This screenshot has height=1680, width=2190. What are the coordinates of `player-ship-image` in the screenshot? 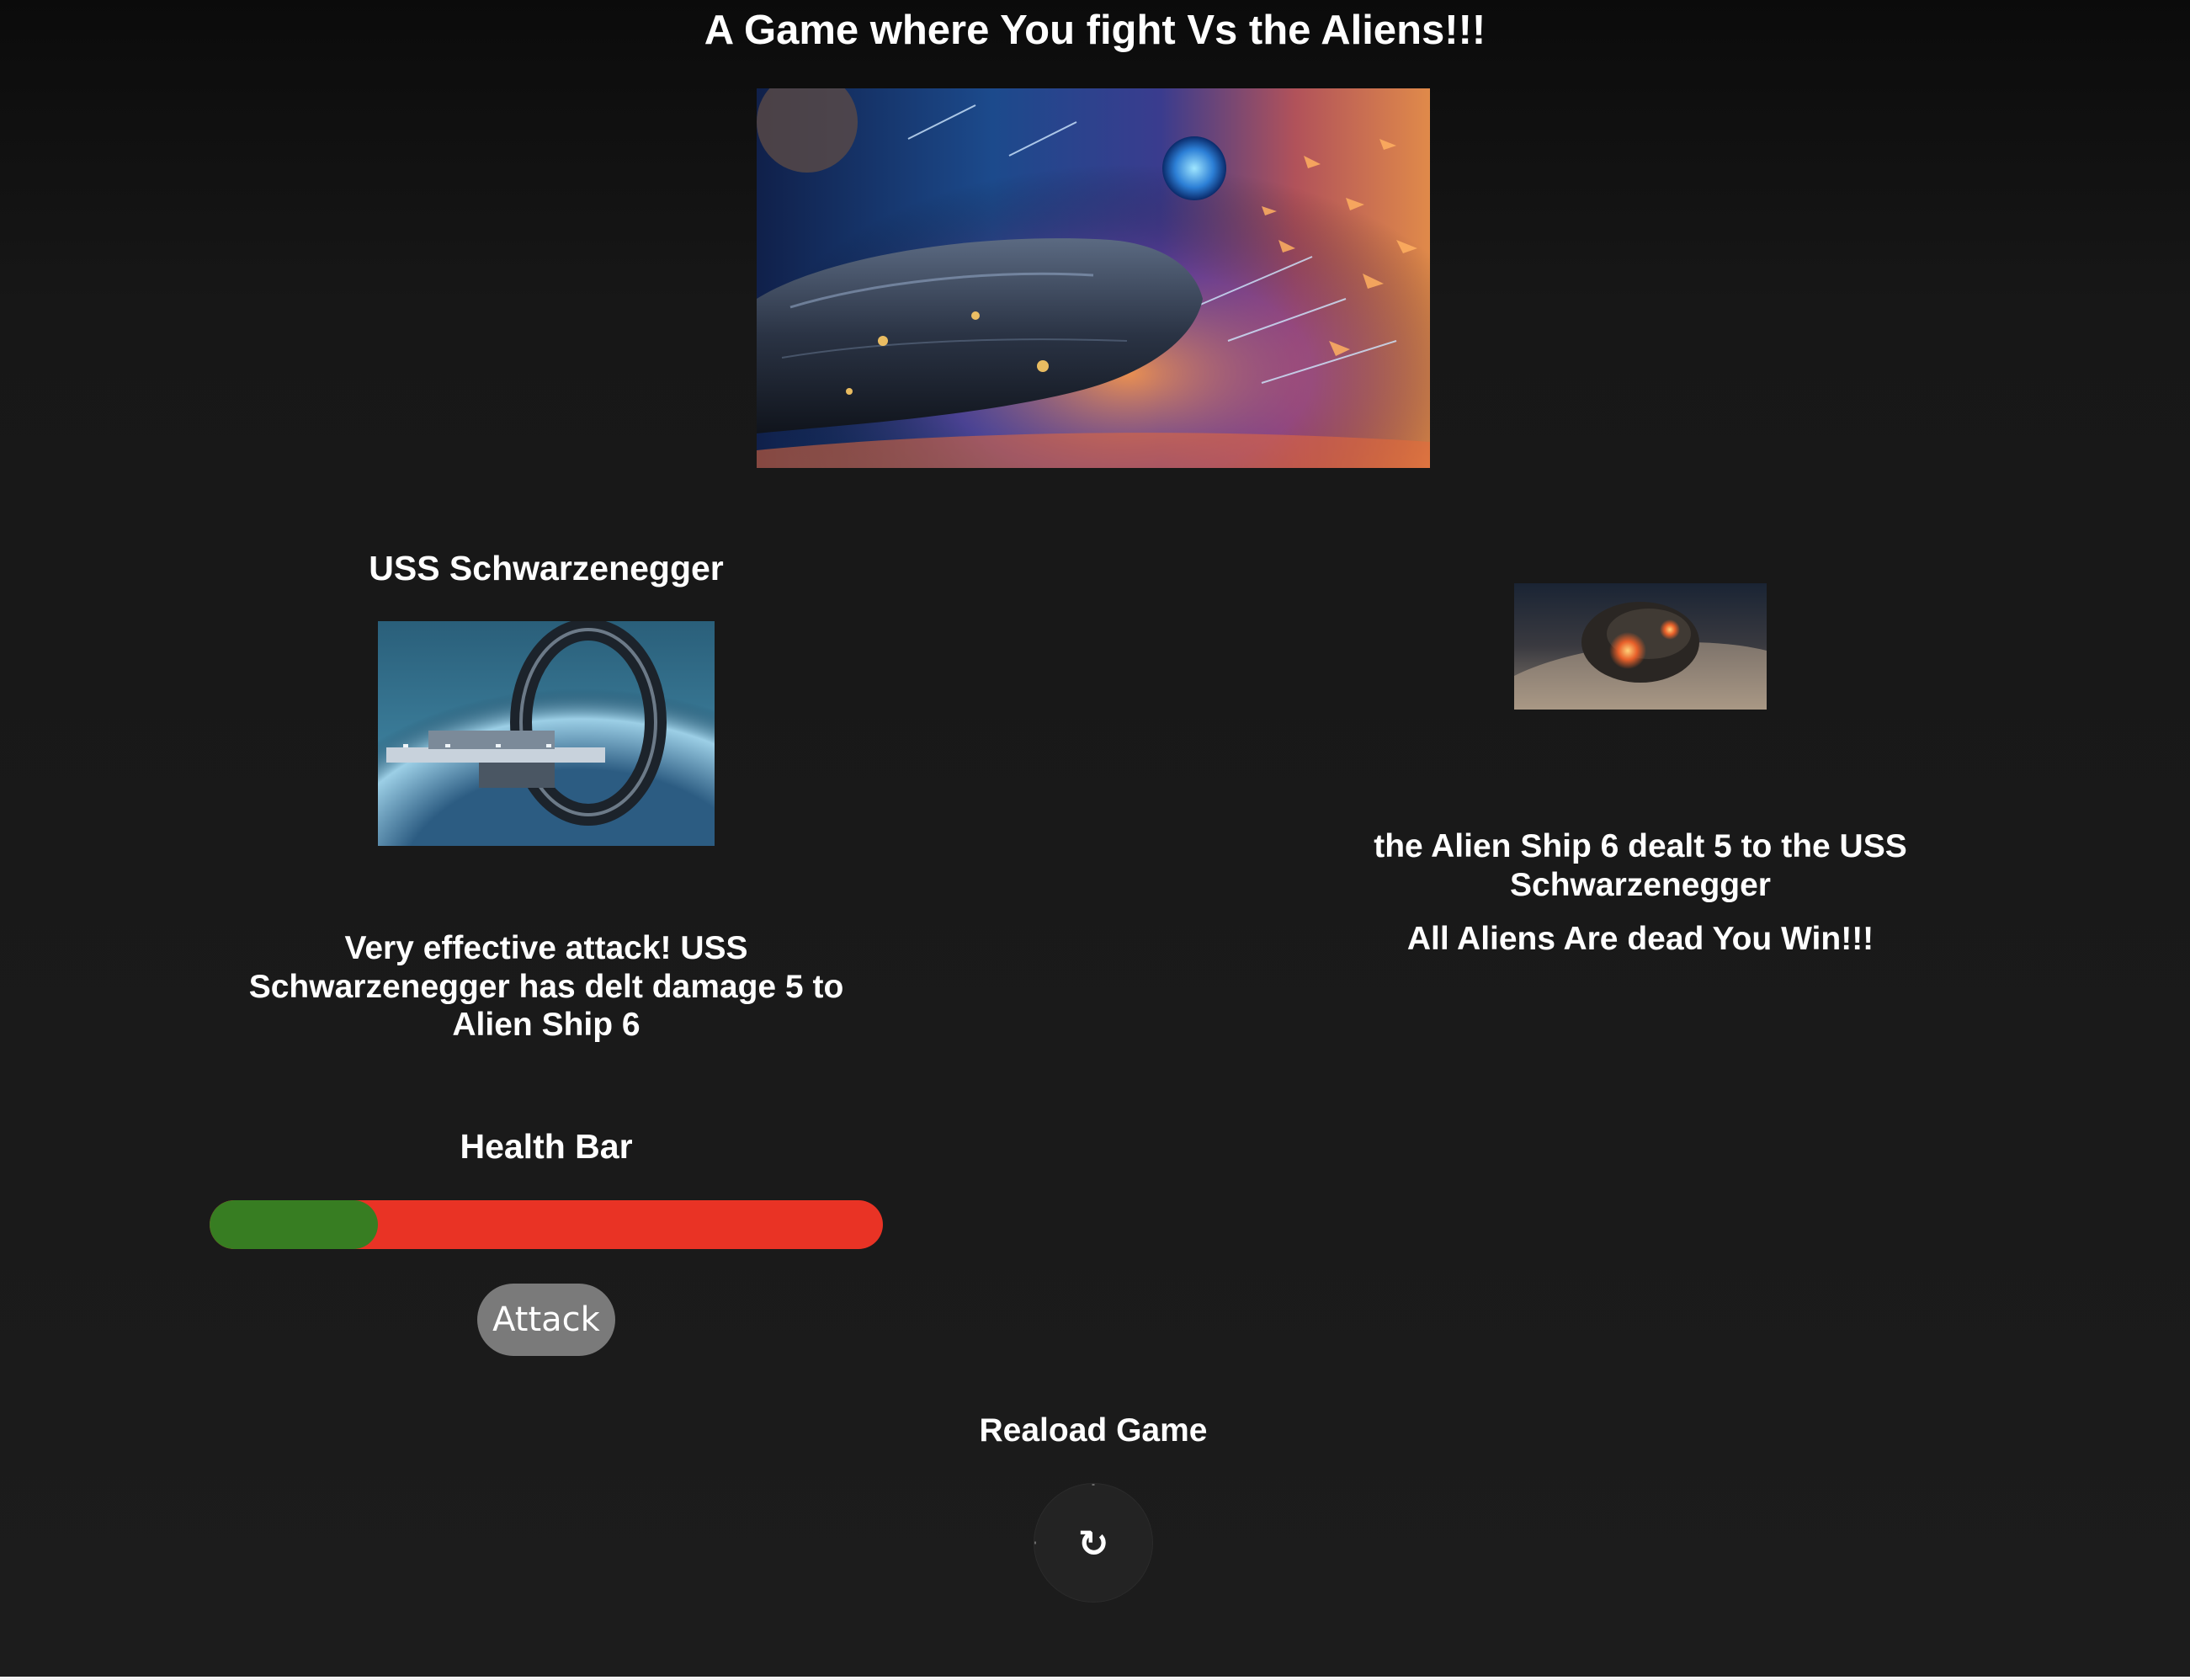 It's located at (546, 733).